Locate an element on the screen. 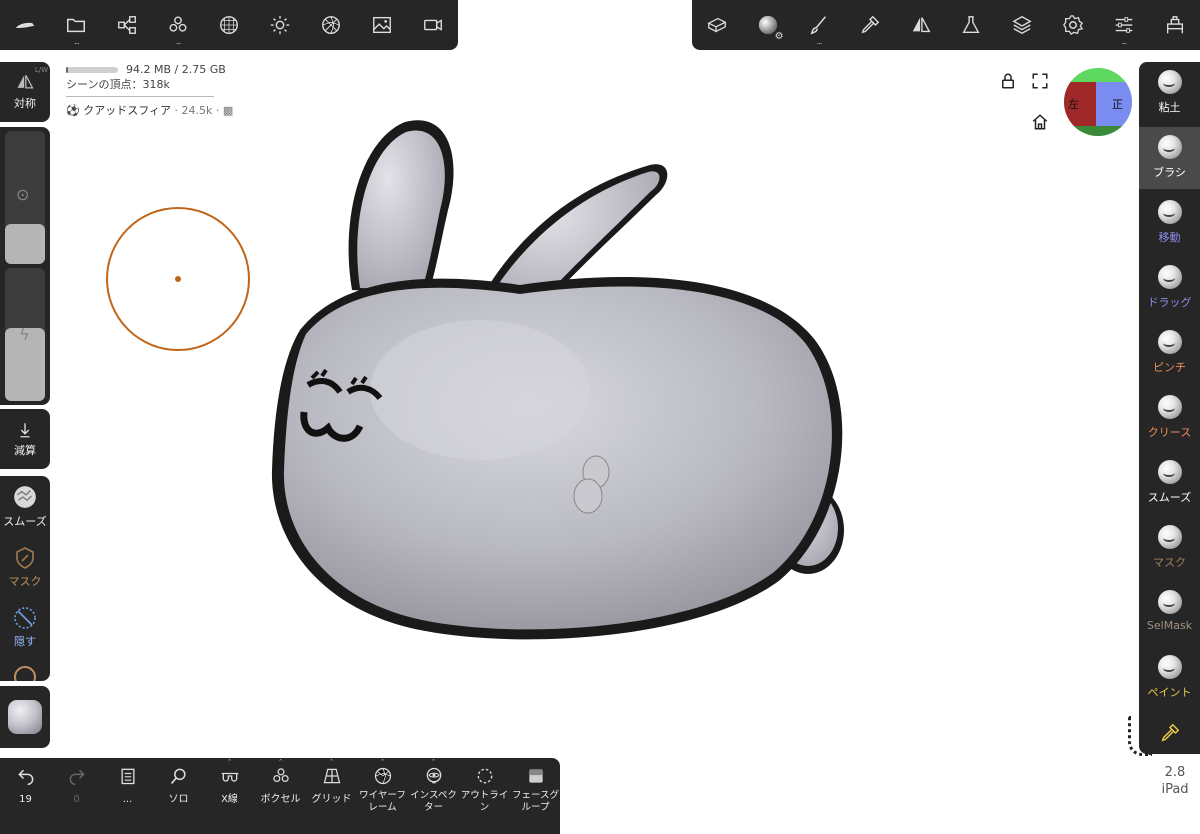 The height and width of the screenshot is (834, 1200). tool-label: マスク is located at coordinates (1169, 562).